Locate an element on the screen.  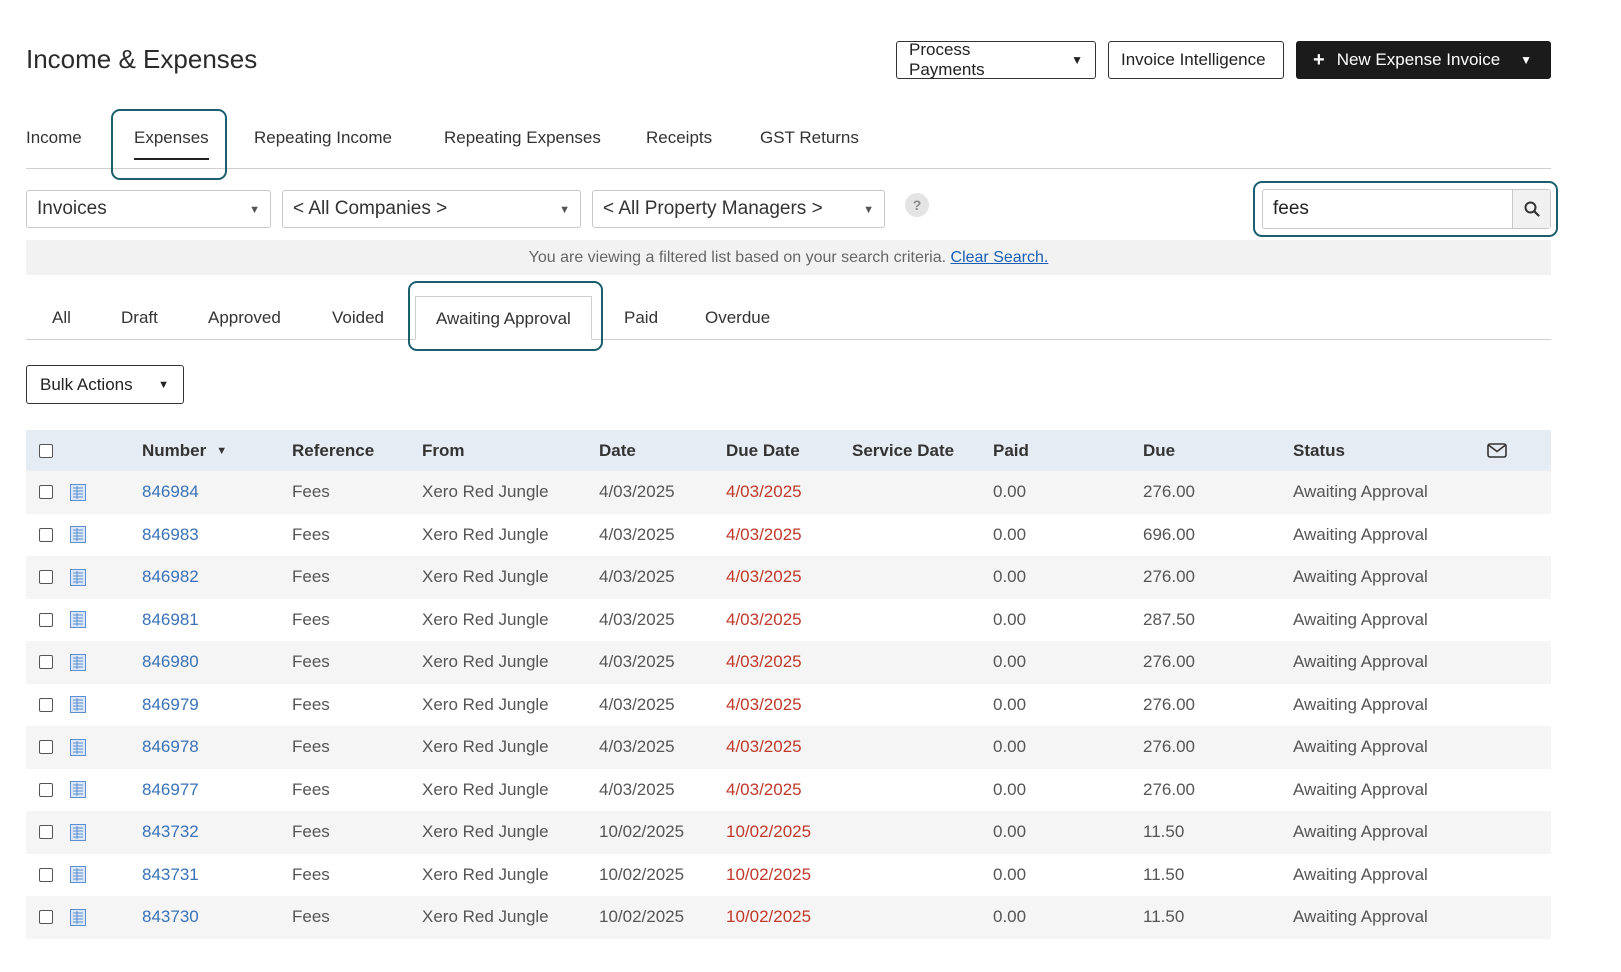
clear-search-link: Clear Search. is located at coordinates (1000, 257).